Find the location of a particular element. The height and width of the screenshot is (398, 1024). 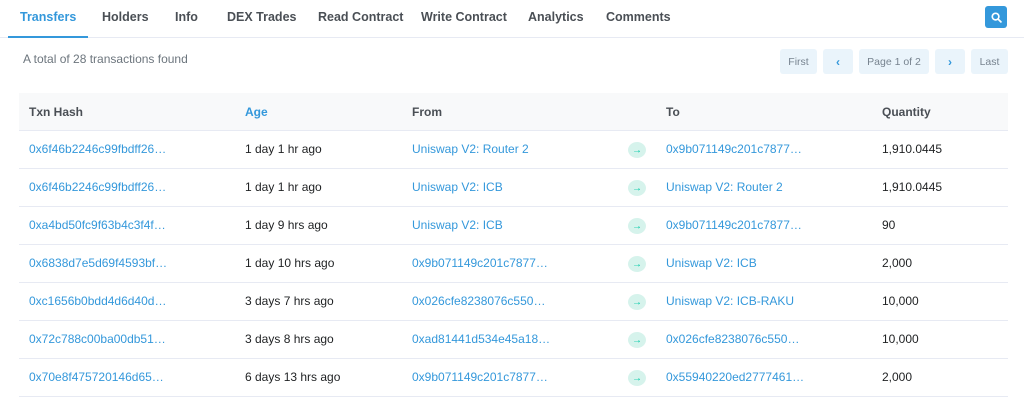

tab-holders: Holders is located at coordinates (125, 19).